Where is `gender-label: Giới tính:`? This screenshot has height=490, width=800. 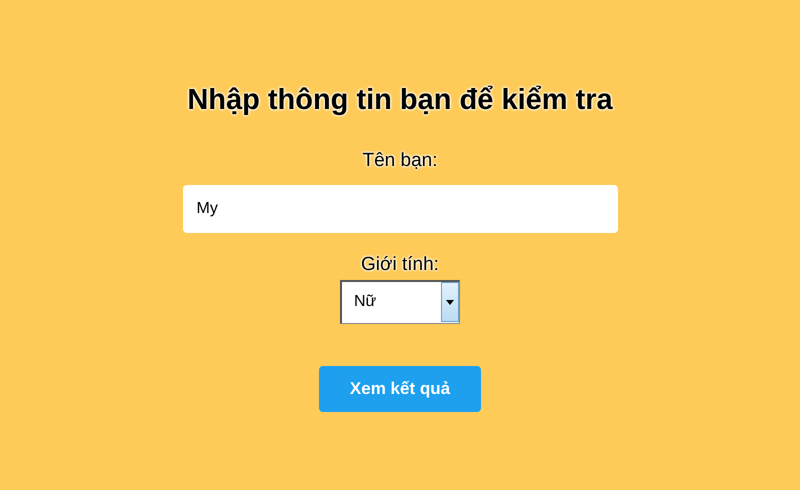 gender-label: Giới tính: is located at coordinates (400, 265).